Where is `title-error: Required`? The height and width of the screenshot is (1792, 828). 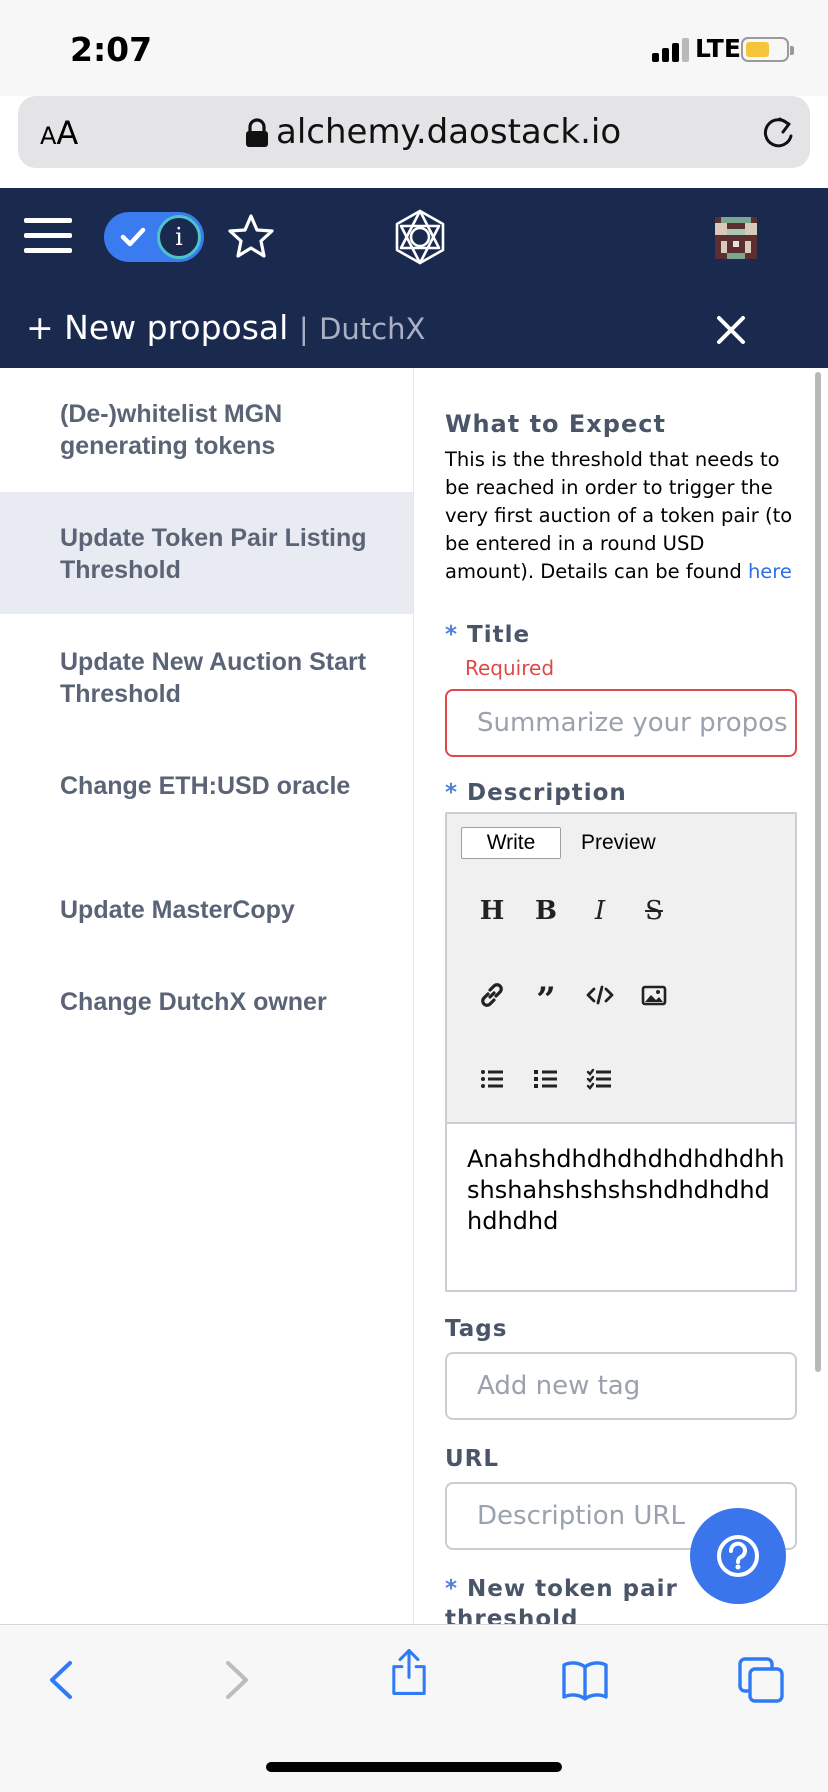
title-error: Required is located at coordinates (510, 668).